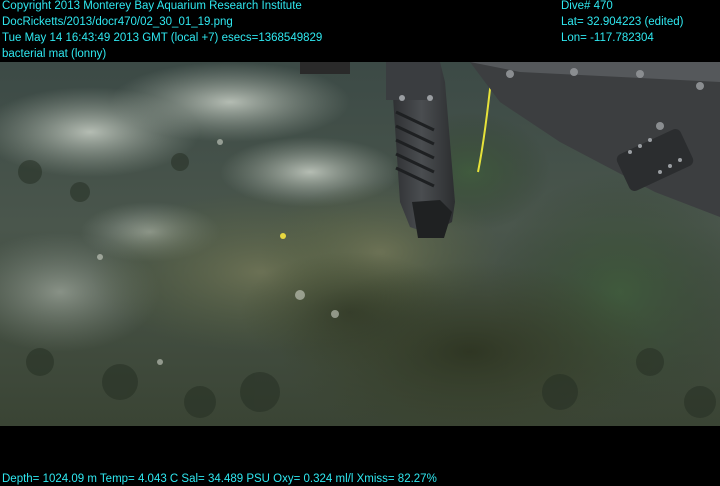  What do you see at coordinates (587, 6) in the screenshot?
I see `dive-number-text: Dive# 470` at bounding box center [587, 6].